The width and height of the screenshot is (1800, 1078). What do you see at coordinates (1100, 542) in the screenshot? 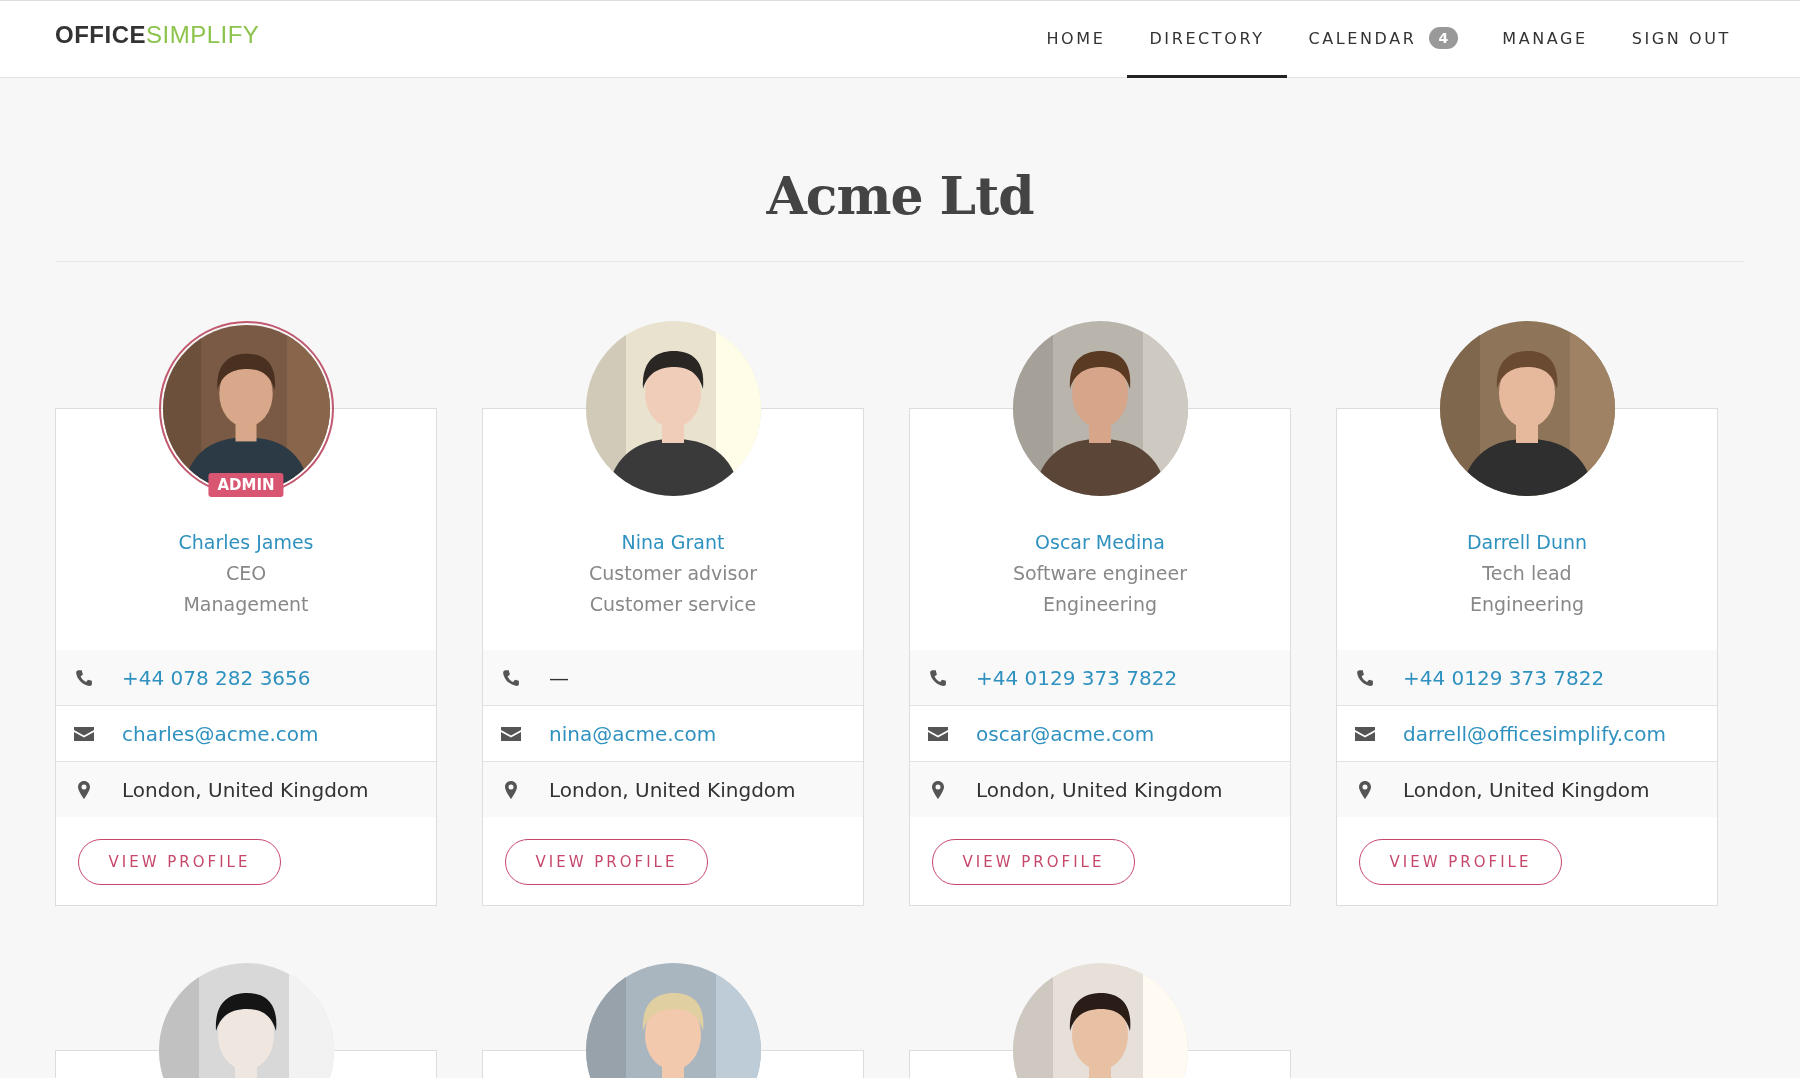
I see `person-name: Oscar Medina` at bounding box center [1100, 542].